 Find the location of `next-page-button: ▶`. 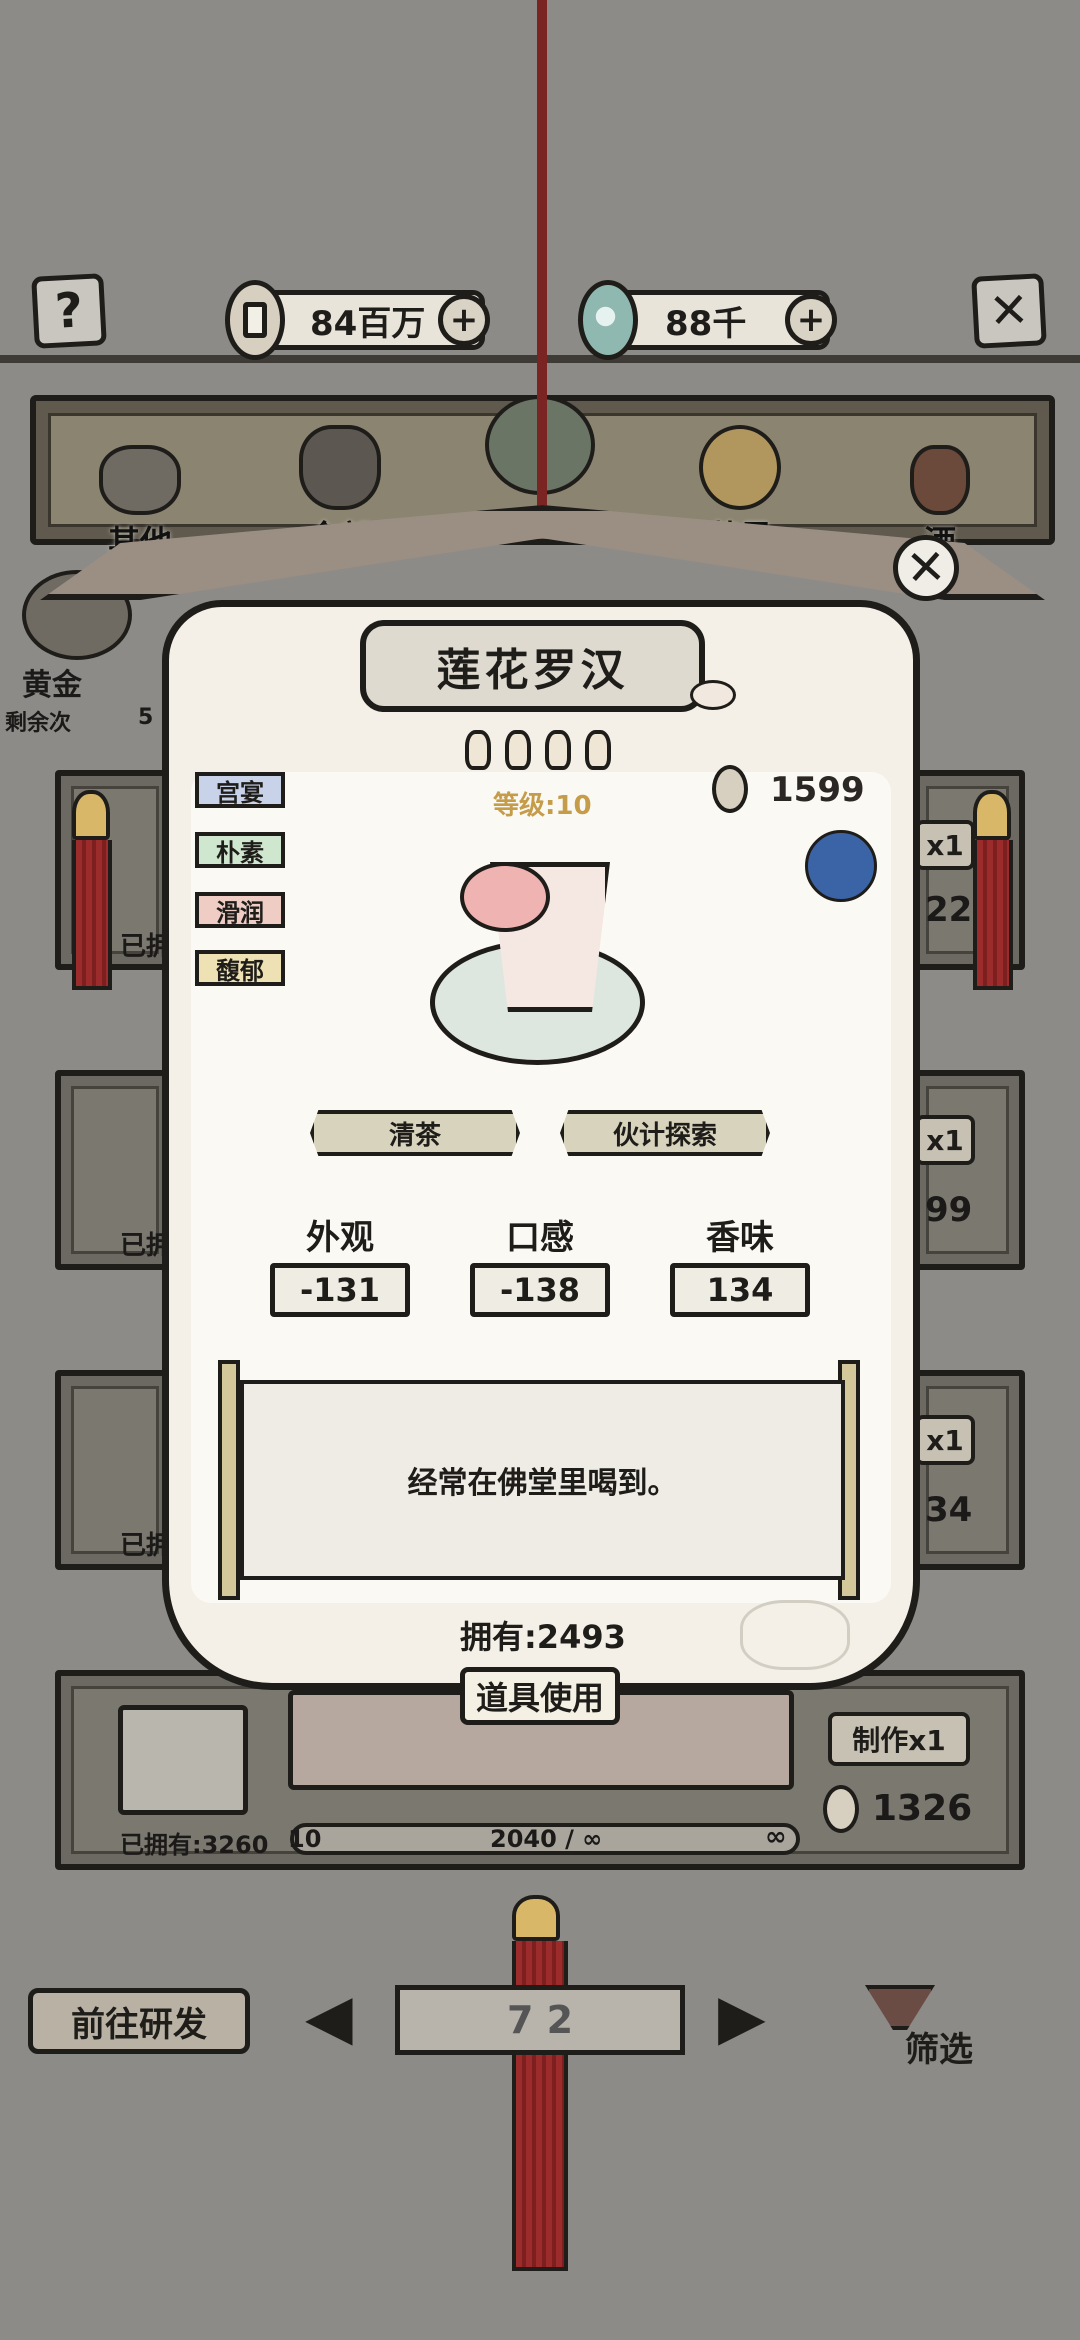

next-page-button: ▶ is located at coordinates (742, 2016).